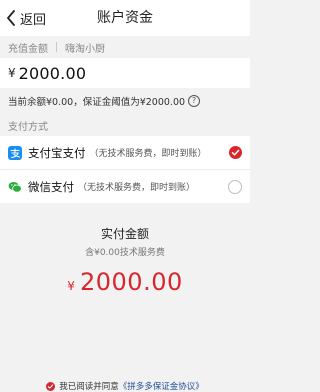  Describe the element at coordinates (125, 47) in the screenshot. I see `recharge-header: 充值金额 嗨淘小厨` at that location.